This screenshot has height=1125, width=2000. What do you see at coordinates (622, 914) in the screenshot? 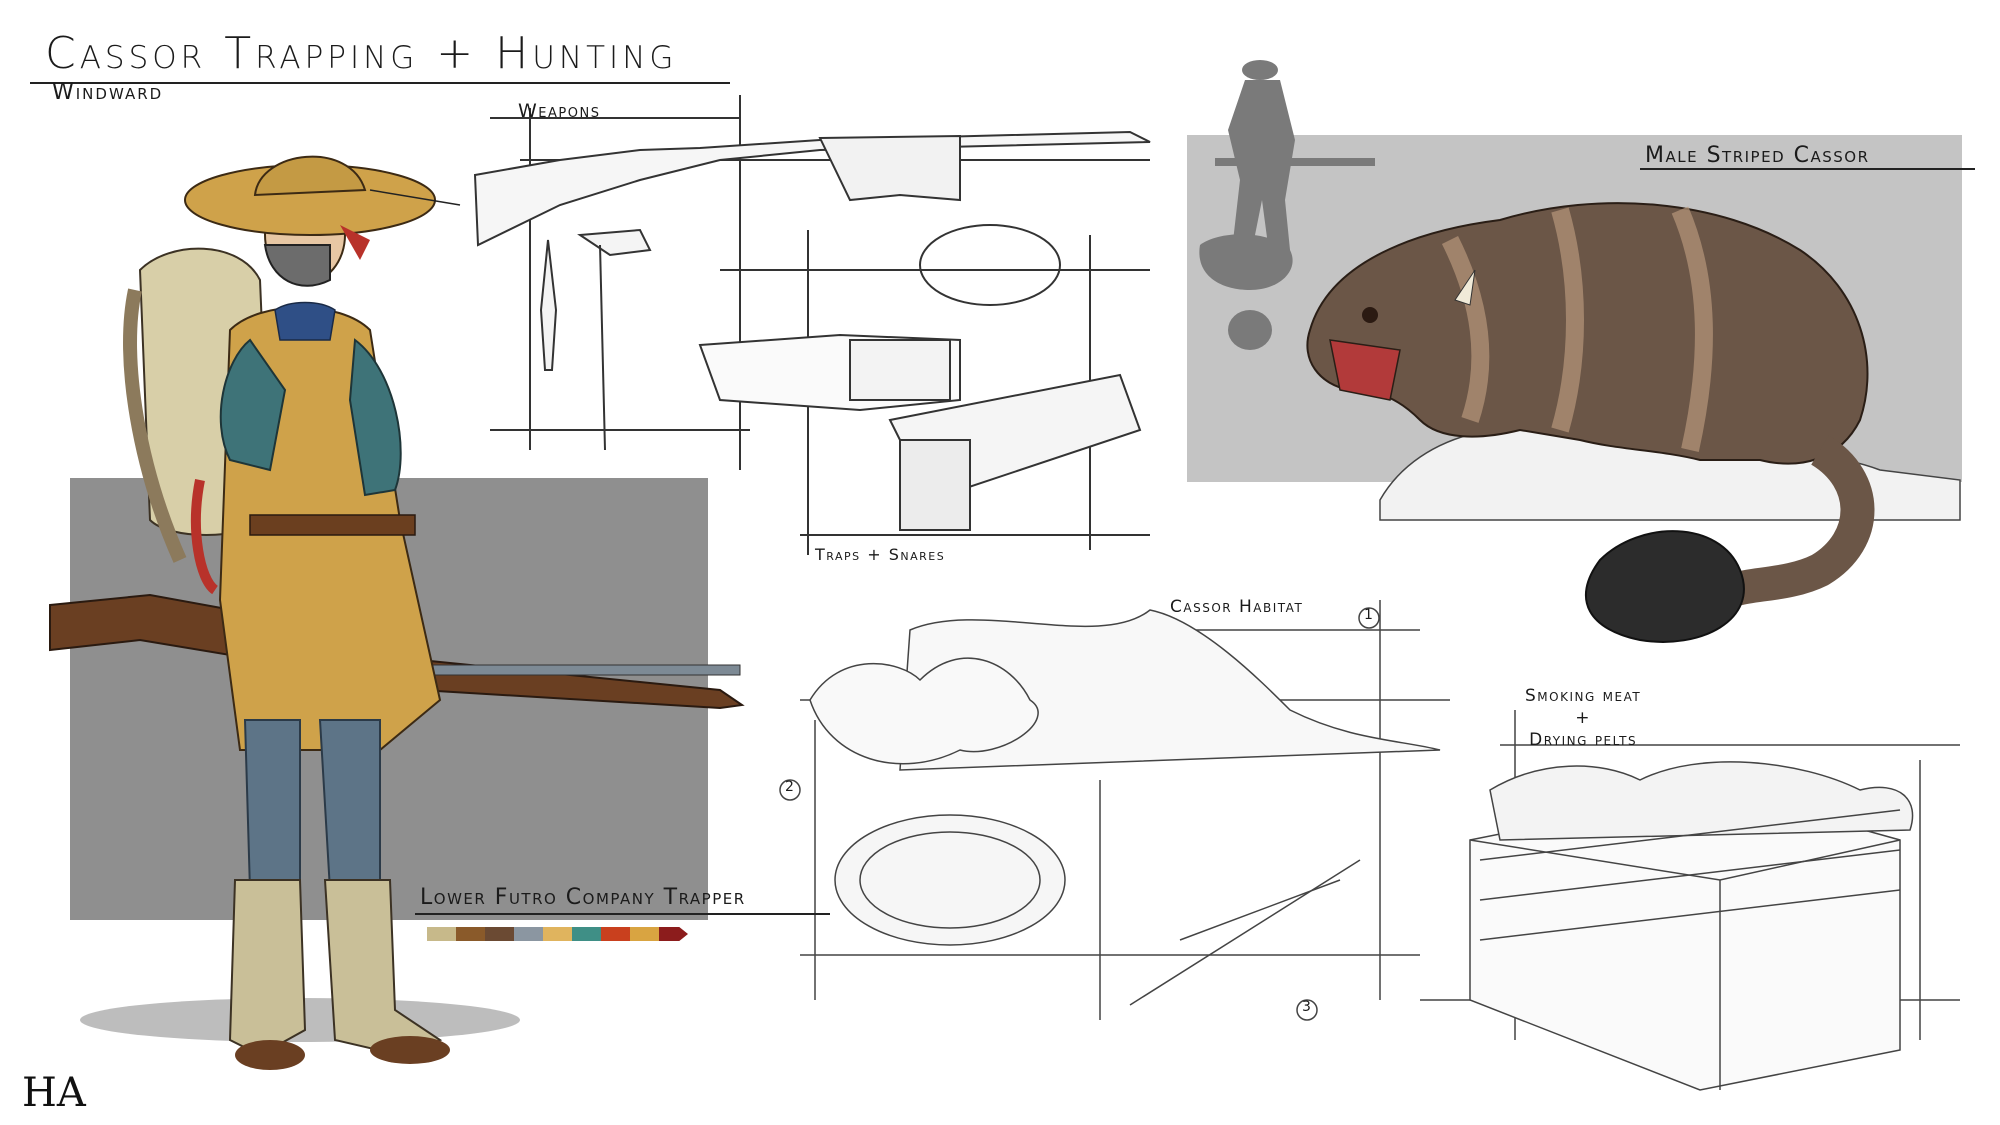
I see `character-caption-underline` at bounding box center [622, 914].